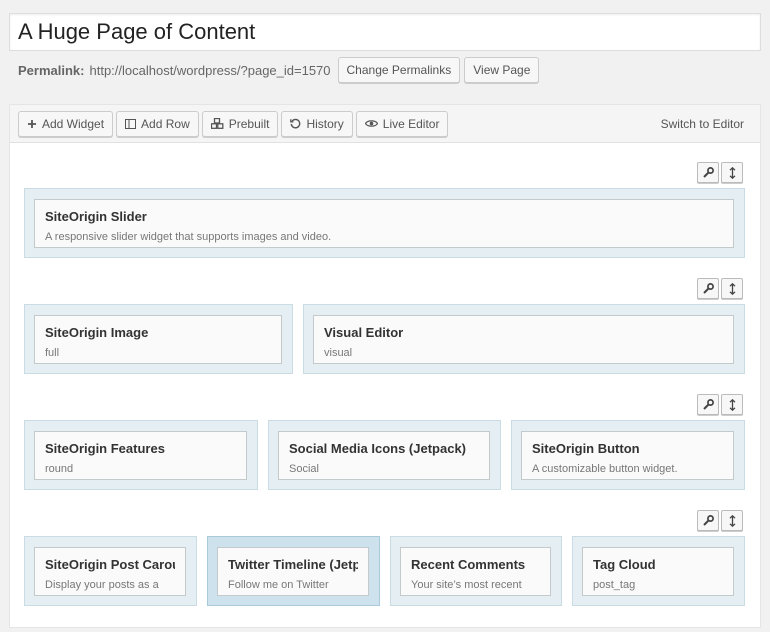 This screenshot has width=770, height=632. Describe the element at coordinates (278, 585) in the screenshot. I see `widget-description: Follow me on Twitter` at that location.